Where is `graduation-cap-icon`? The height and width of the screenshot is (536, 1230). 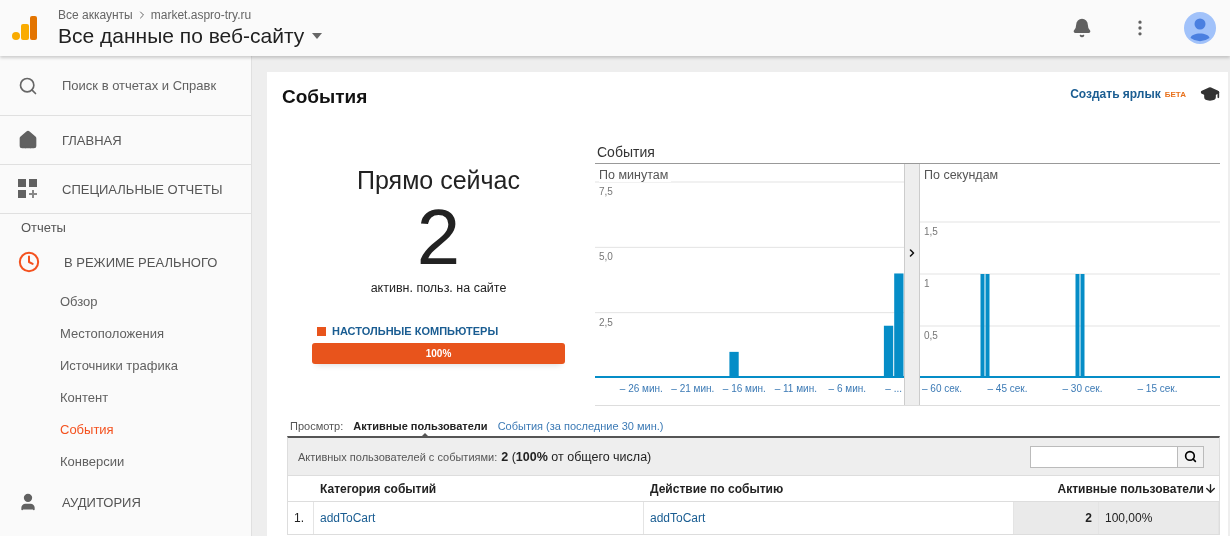 graduation-cap-icon is located at coordinates (1210, 94).